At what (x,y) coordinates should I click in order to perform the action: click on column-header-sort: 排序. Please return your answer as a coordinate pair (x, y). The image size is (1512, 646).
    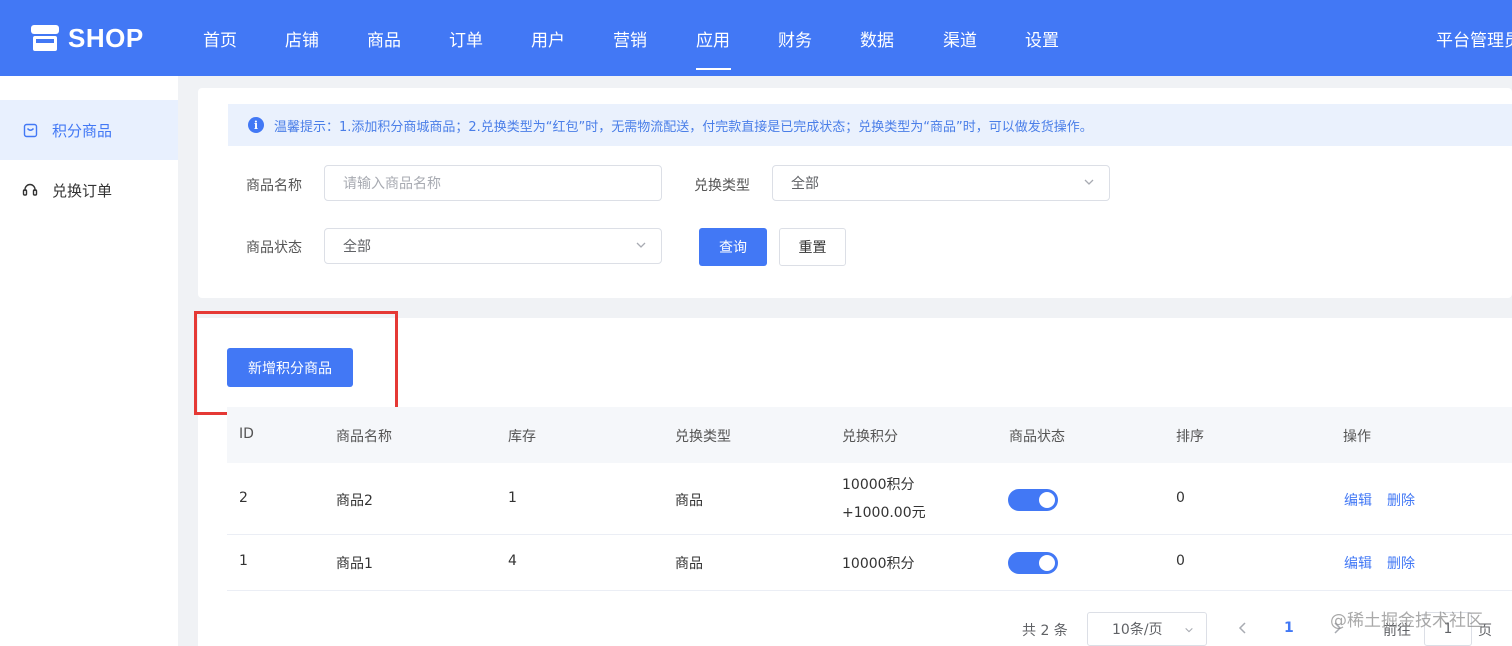
    Looking at the image, I should click on (1190, 437).